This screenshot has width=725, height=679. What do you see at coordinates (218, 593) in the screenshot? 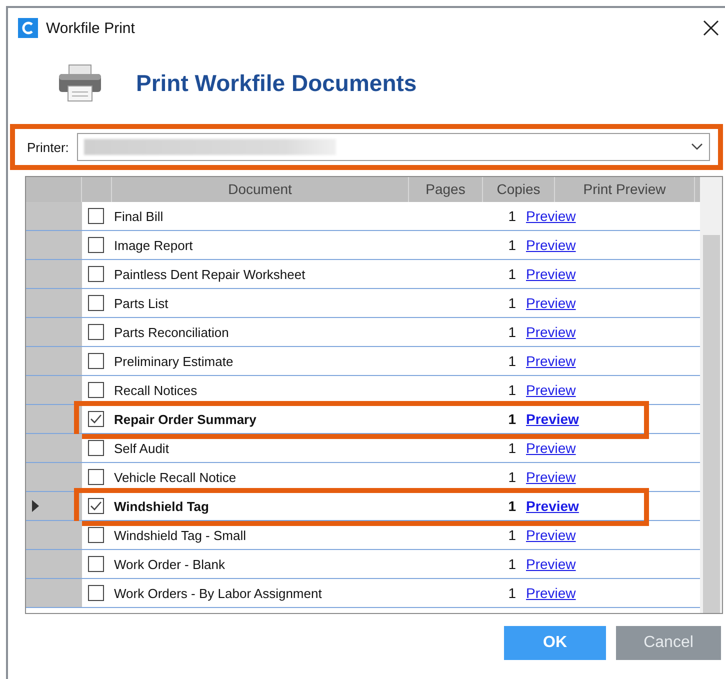
I see `document-name: Work Orders - By Labor Assignment` at bounding box center [218, 593].